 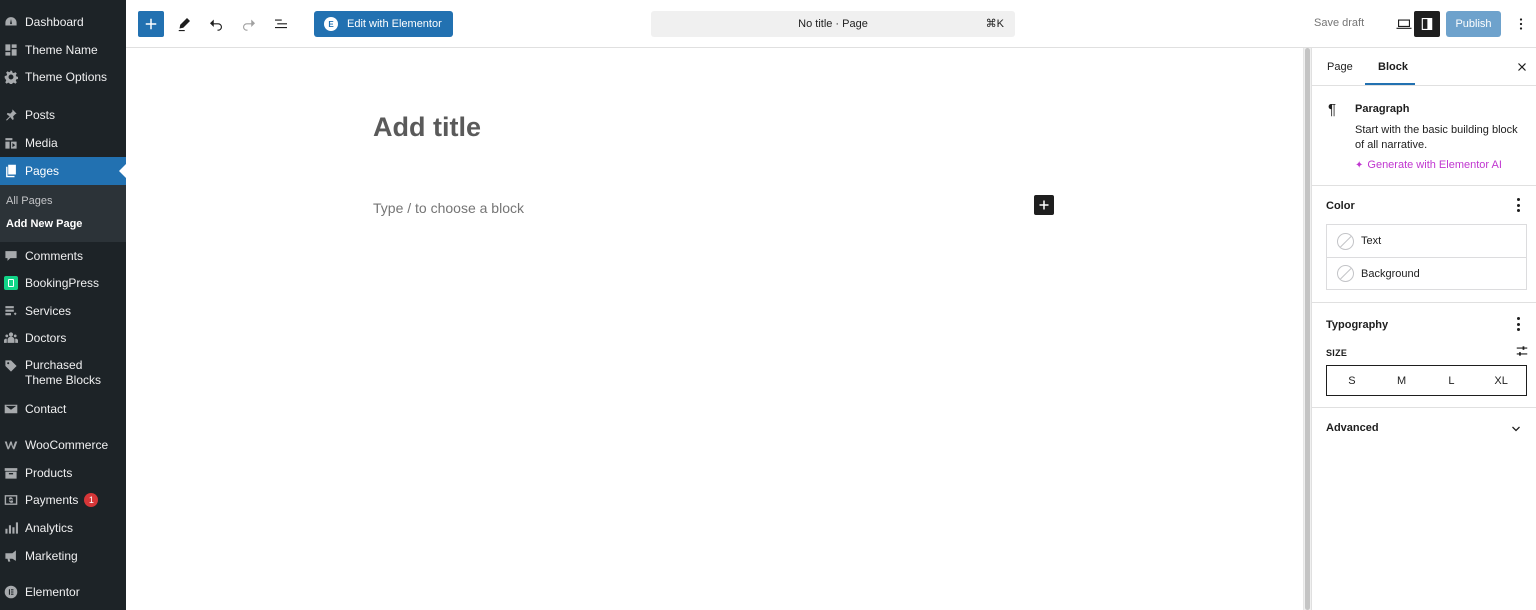 I want to click on menu-item-theme-options: Theme Options, so click(x=63, y=77).